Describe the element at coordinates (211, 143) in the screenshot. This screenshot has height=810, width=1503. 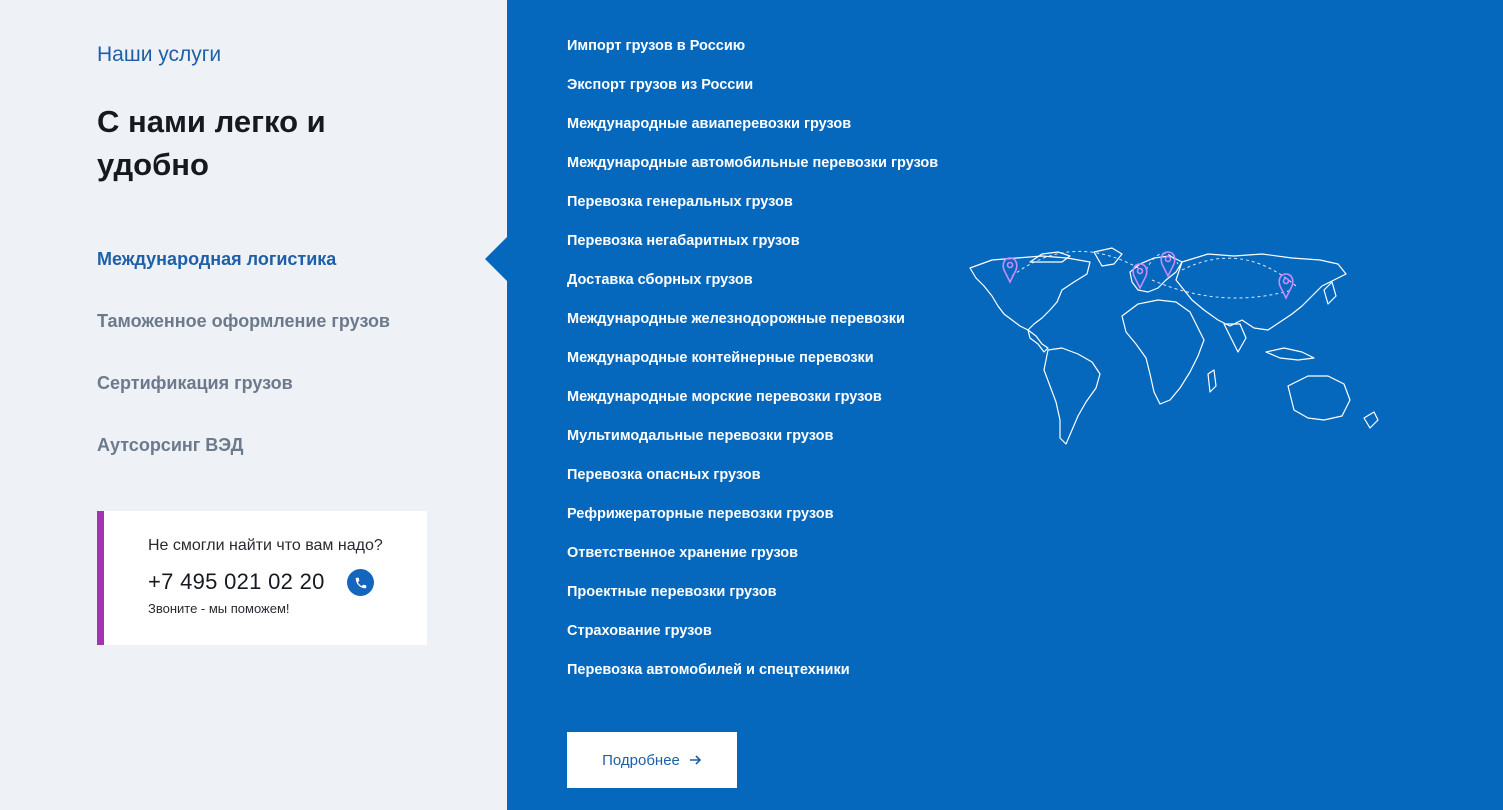
I see `page-title: С нами легко и удобно` at that location.